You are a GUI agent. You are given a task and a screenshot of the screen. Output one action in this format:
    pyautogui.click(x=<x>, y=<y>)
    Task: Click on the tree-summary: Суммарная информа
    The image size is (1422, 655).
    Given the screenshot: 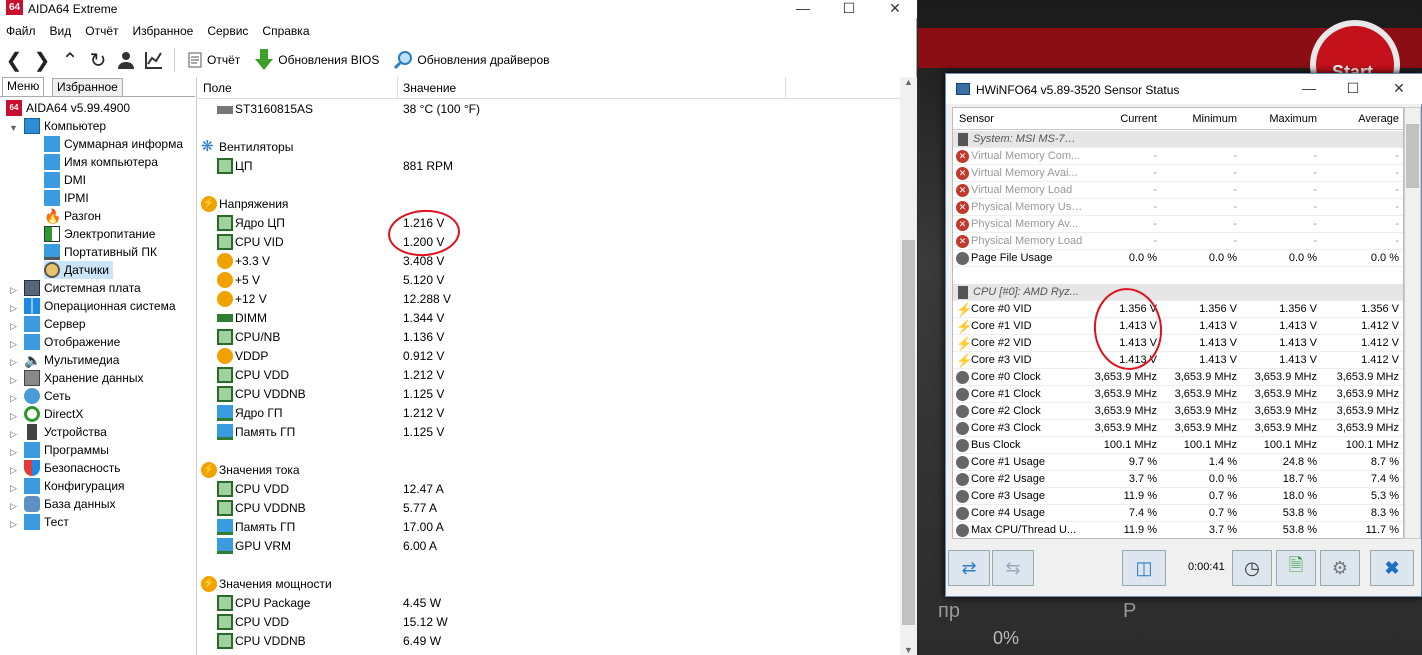 What is the action you would take?
    pyautogui.click(x=113, y=144)
    